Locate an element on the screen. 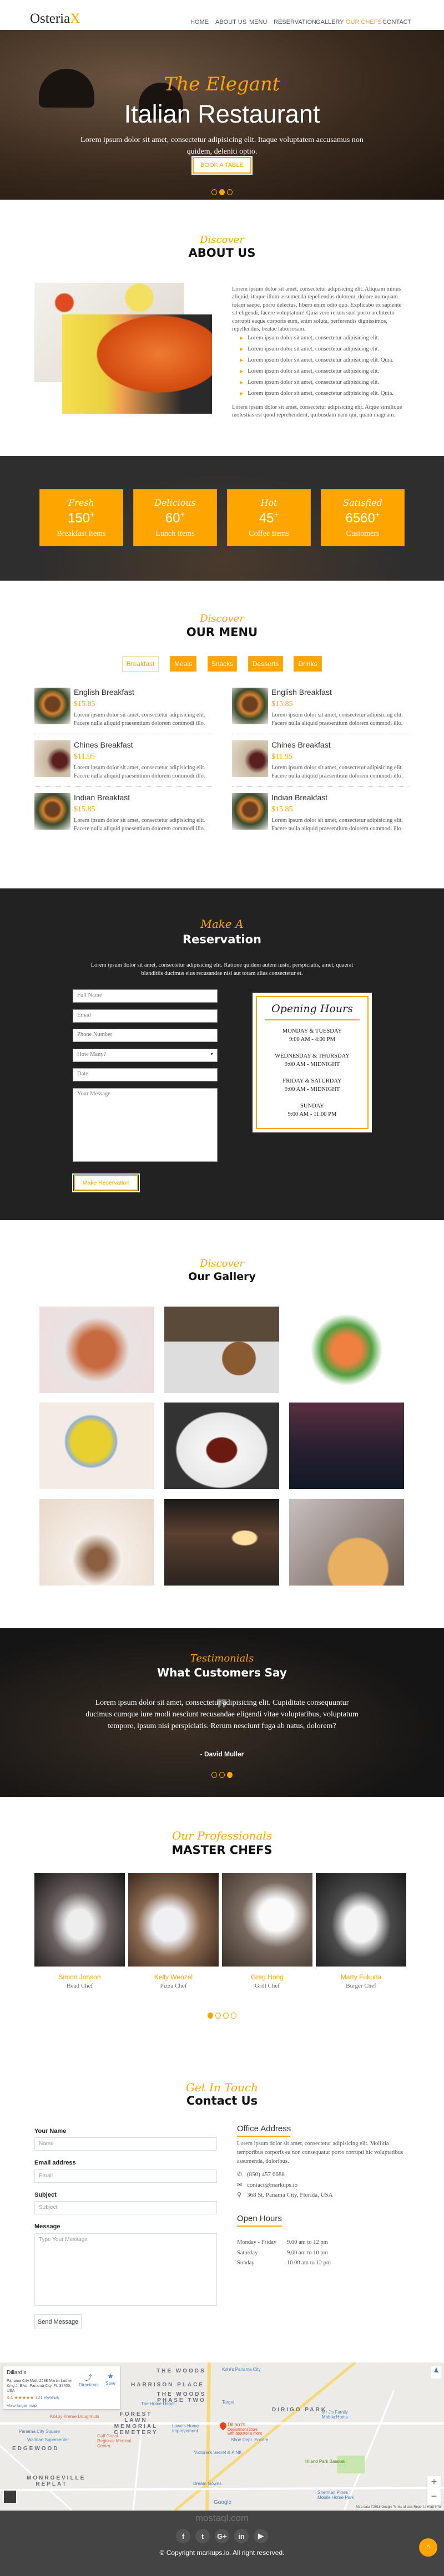 This screenshot has width=444, height=2576. gallery-image-fish is located at coordinates (97, 1350).